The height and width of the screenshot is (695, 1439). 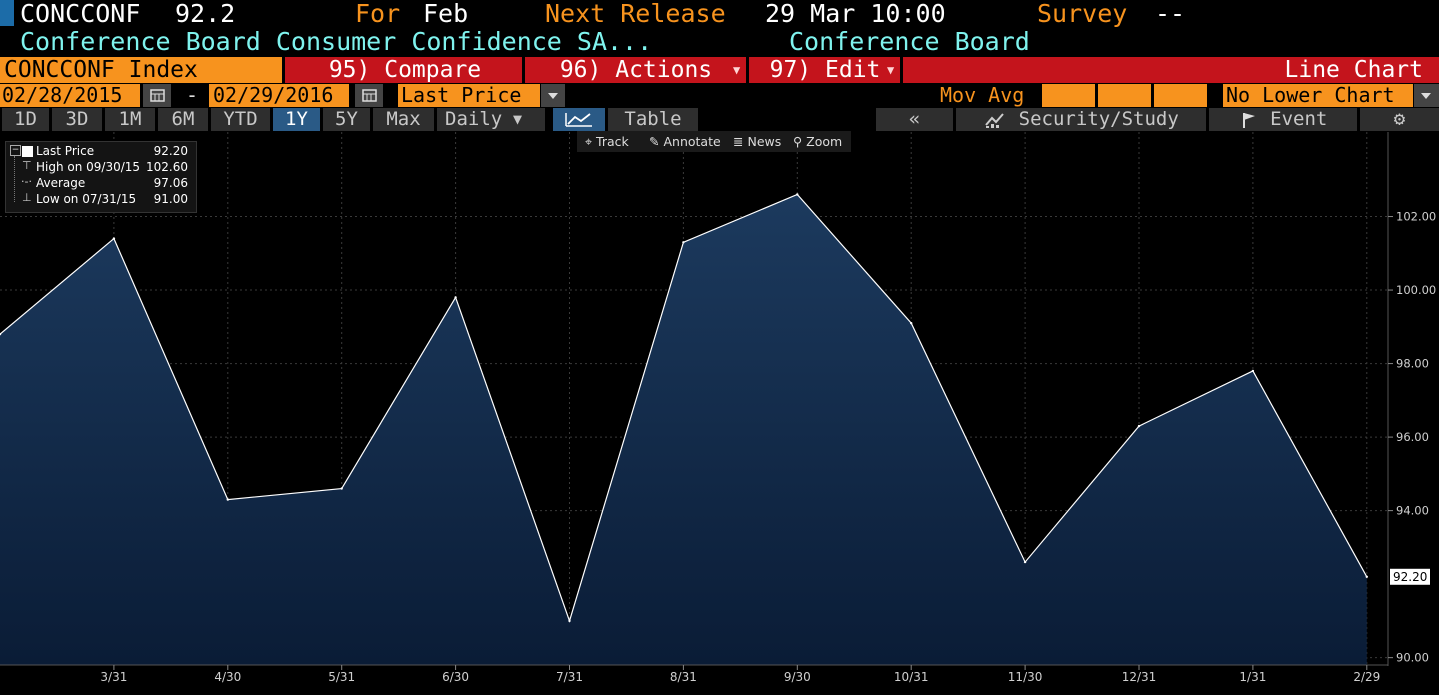 I want to click on chart-toolbar: ⌖ Track ✎ Annotate ≣ News ⚲ Zoom, so click(x=714, y=141).